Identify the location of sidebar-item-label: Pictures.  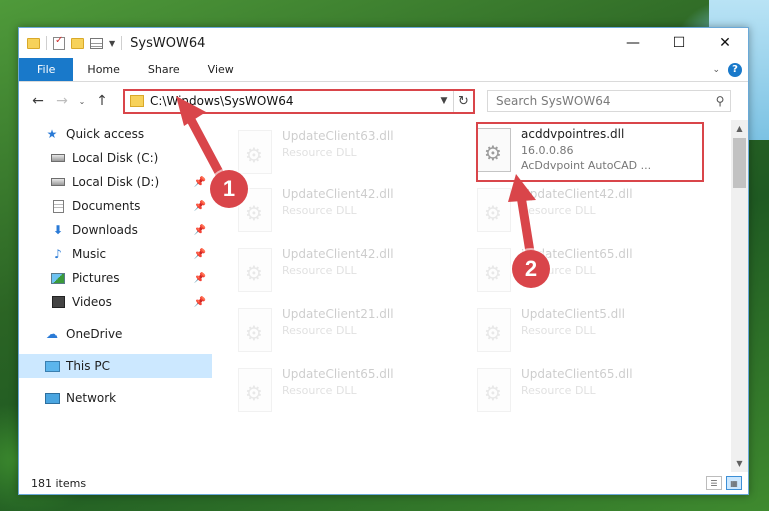
(96, 278).